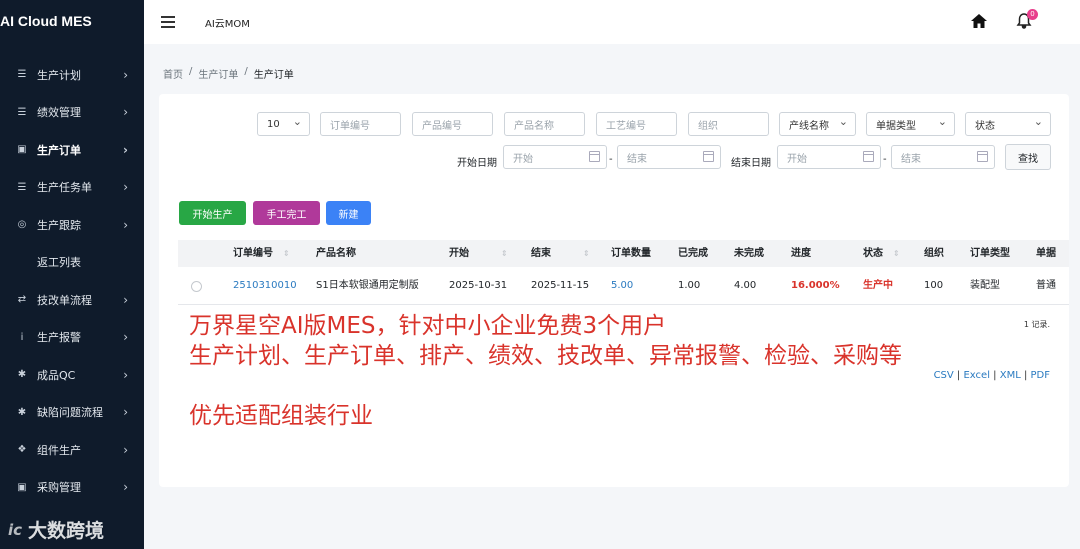 The image size is (1080, 549). I want to click on puzzle-icon: ❖, so click(22, 450).